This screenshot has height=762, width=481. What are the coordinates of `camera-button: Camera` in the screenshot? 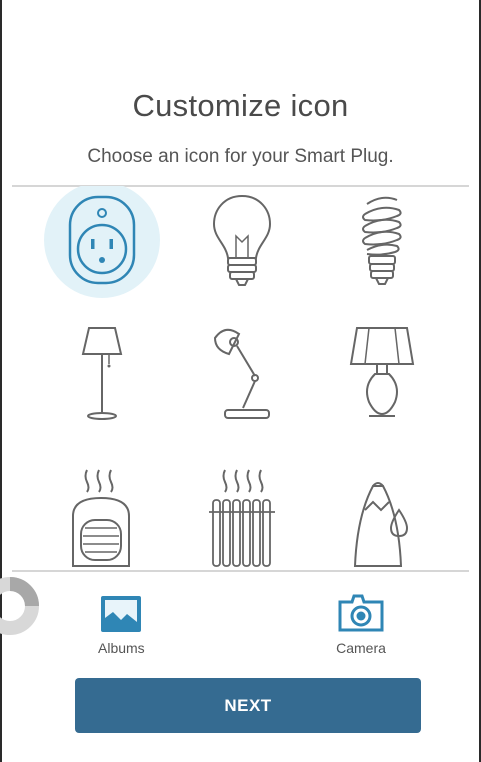 It's located at (361, 623).